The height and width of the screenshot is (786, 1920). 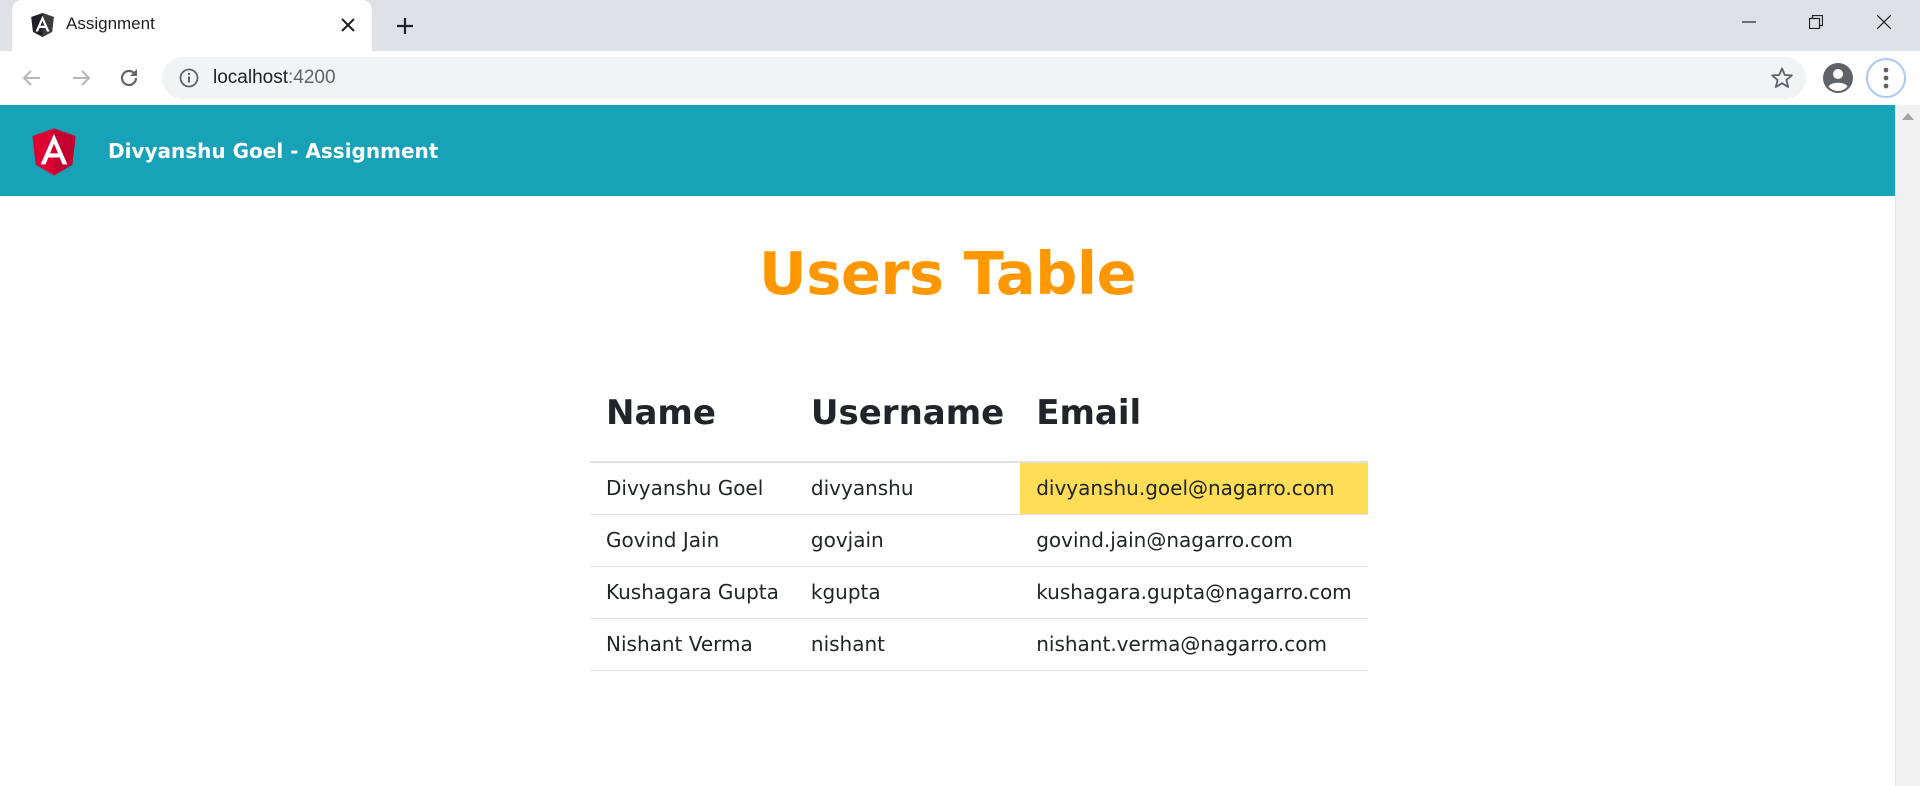 I want to click on cell-email: kushagara.gupta@nagarro.com, so click(x=1194, y=592).